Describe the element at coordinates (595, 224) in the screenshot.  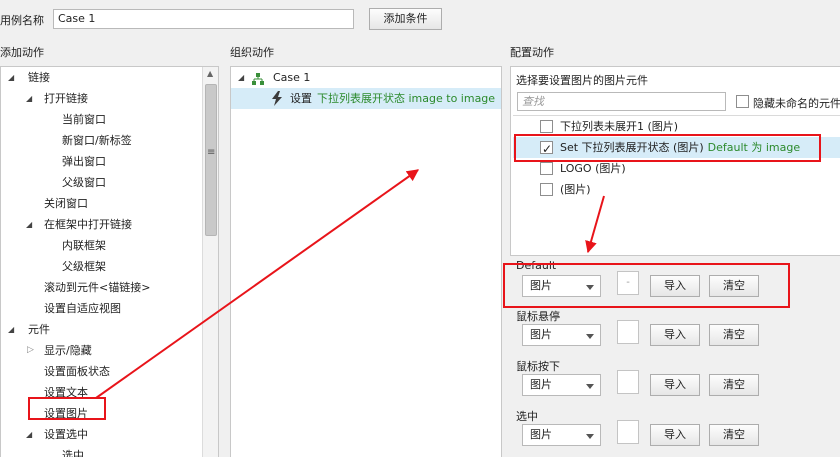
I see `arrow-widget-to-default` at that location.